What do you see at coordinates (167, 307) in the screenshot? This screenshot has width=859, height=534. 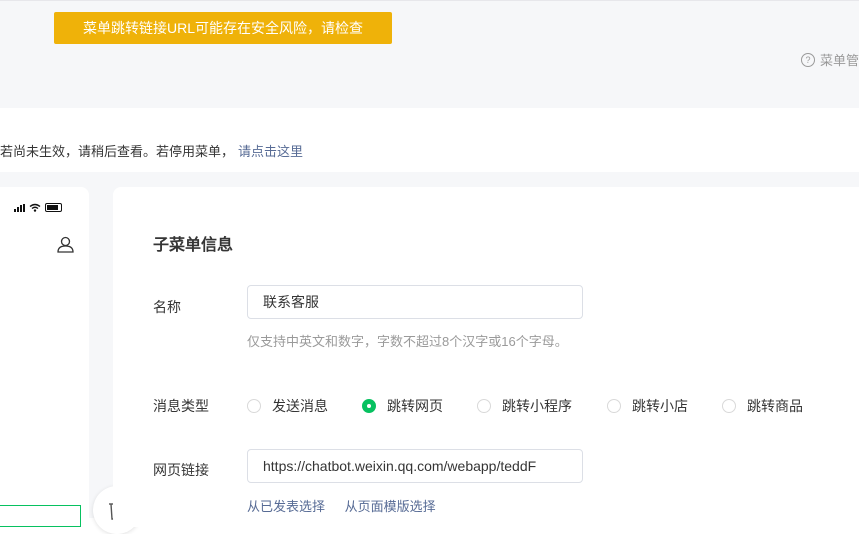 I see `name-label: 名称` at bounding box center [167, 307].